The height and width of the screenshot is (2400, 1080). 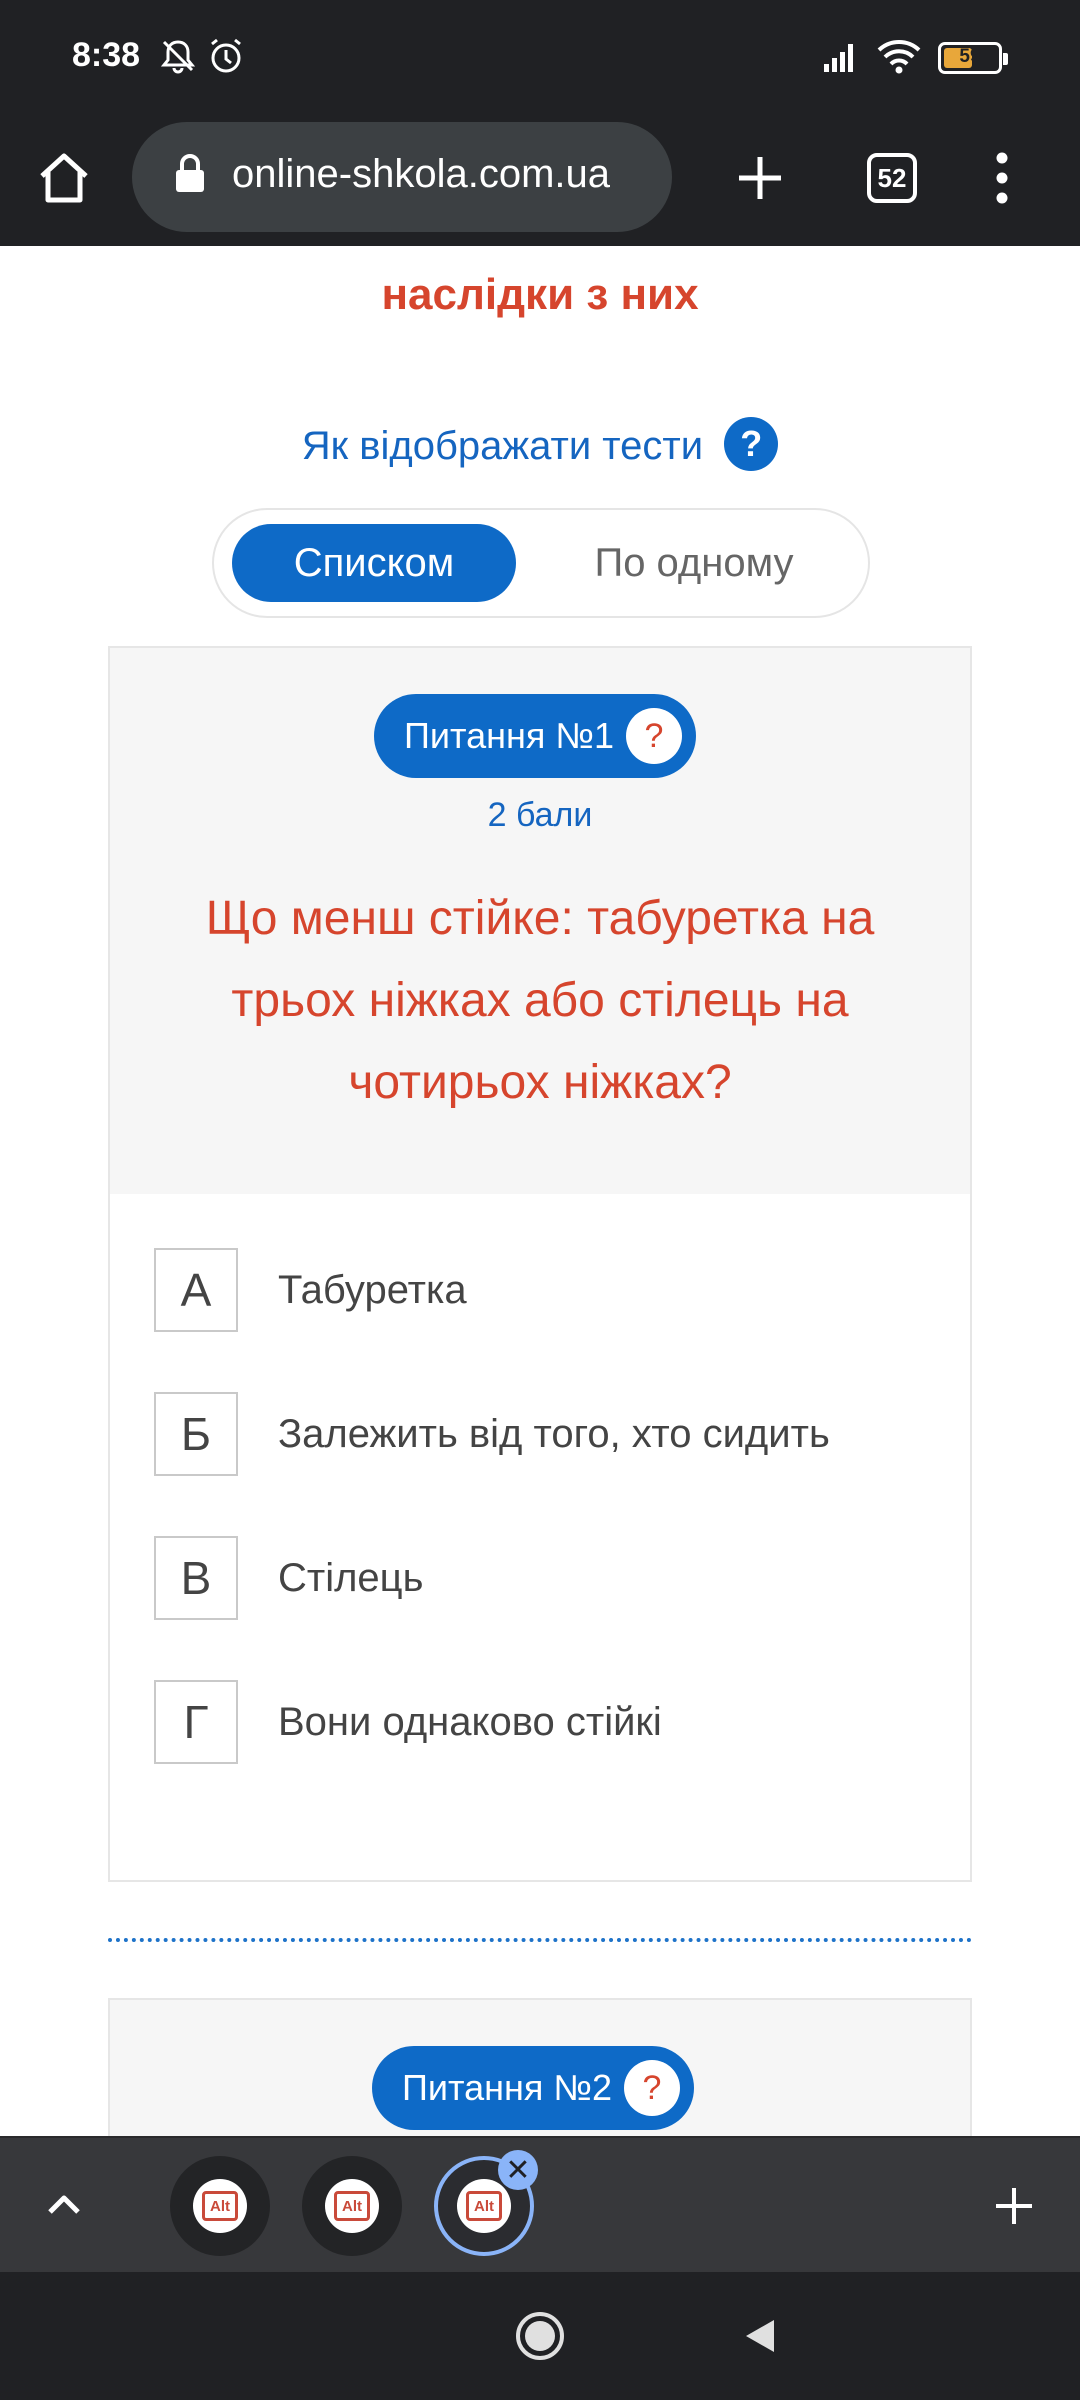 What do you see at coordinates (540, 2204) in the screenshot?
I see `bottom-tab-strip: Alt Alt Alt ✕` at bounding box center [540, 2204].